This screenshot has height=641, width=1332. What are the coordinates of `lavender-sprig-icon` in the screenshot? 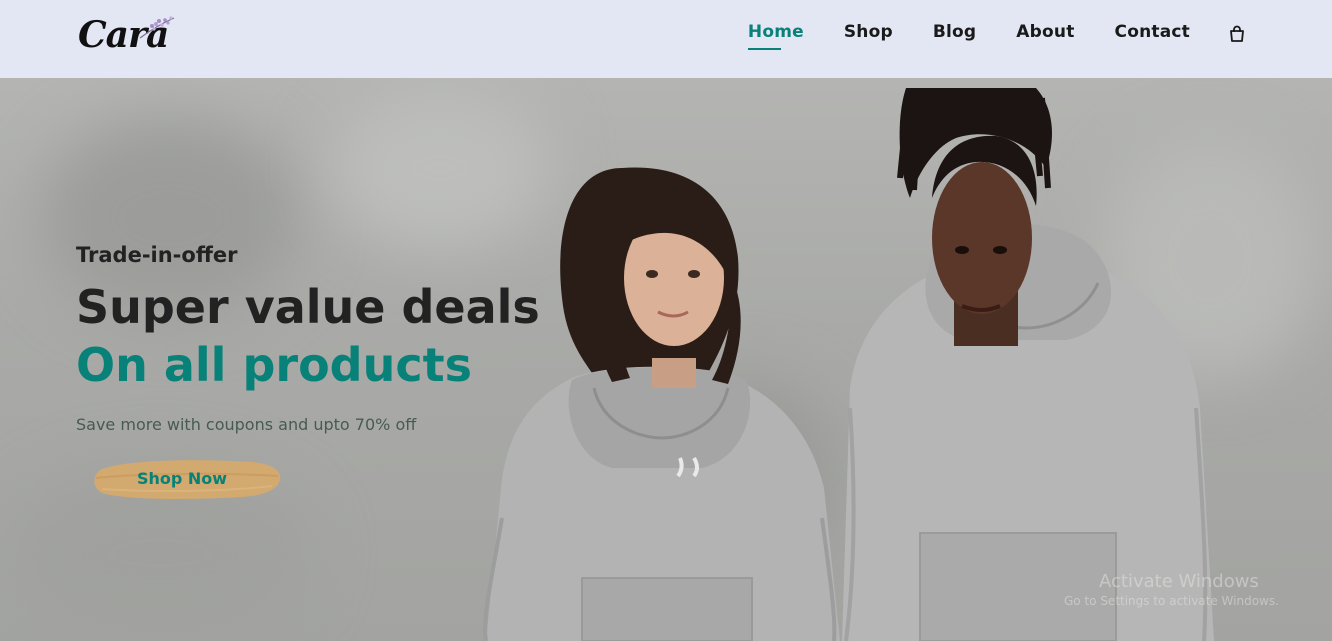 It's located at (157, 27).